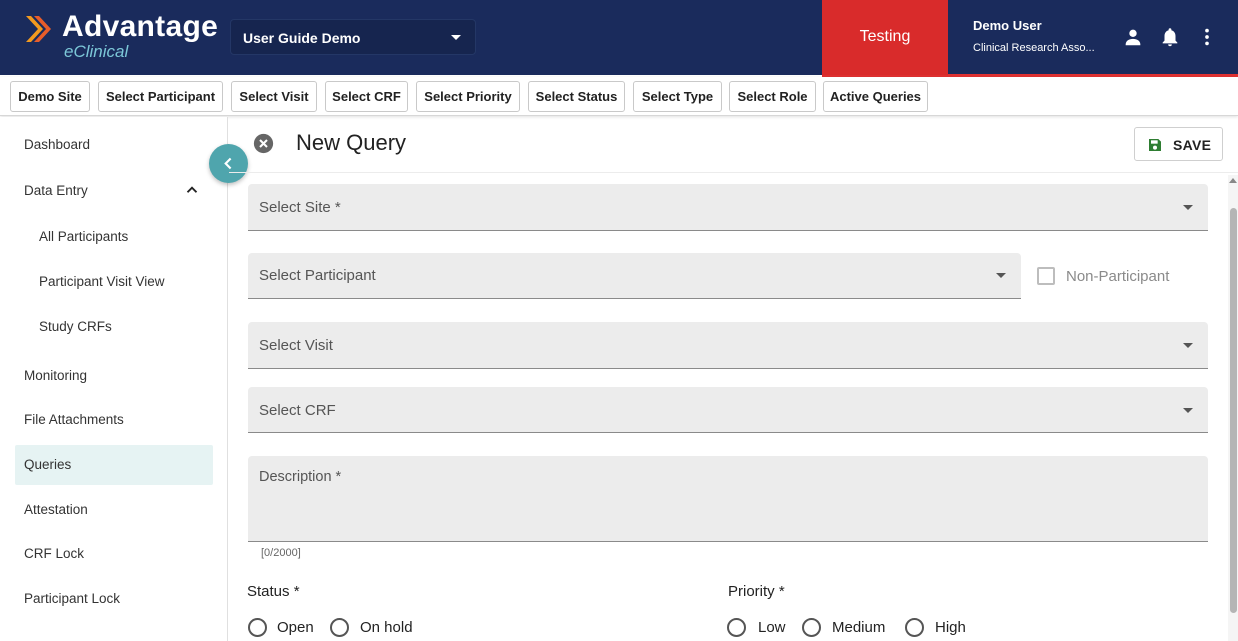 This screenshot has width=1238, height=641. Describe the element at coordinates (351, 142) in the screenshot. I see `page-title: New Query` at that location.